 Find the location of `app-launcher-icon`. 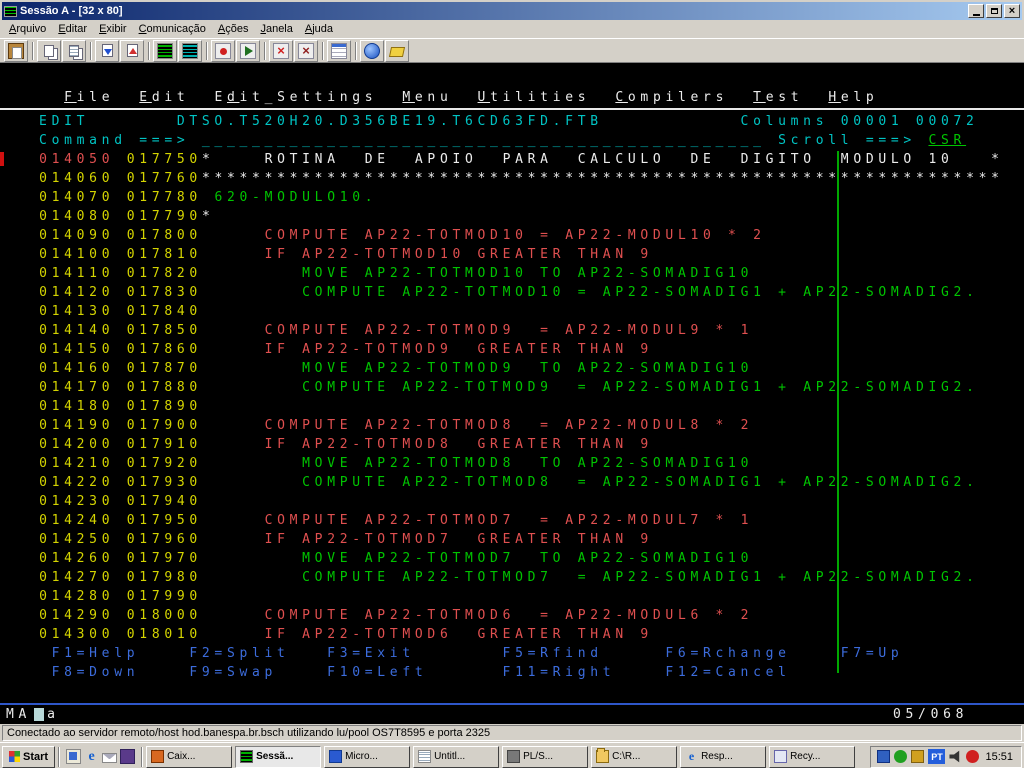

app-launcher-icon is located at coordinates (128, 756).